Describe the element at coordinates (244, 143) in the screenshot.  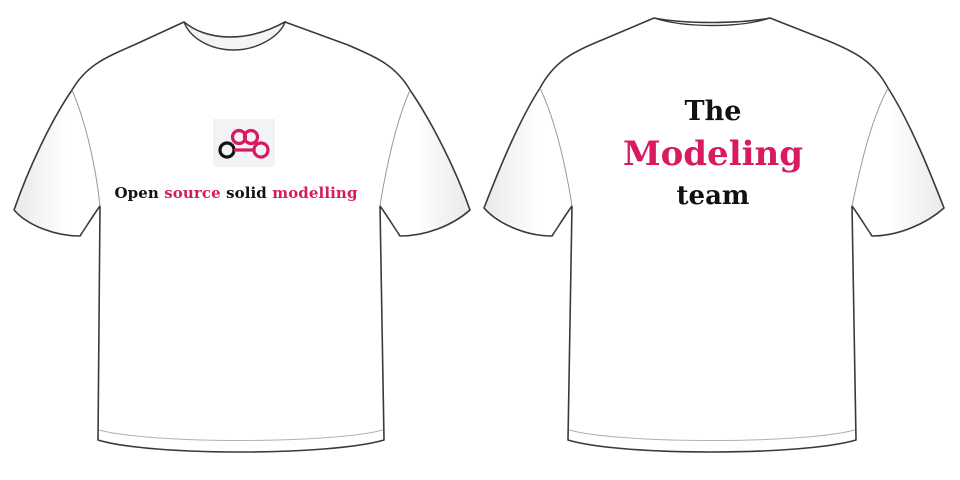
I see `linked-rings-logo-icon` at that location.